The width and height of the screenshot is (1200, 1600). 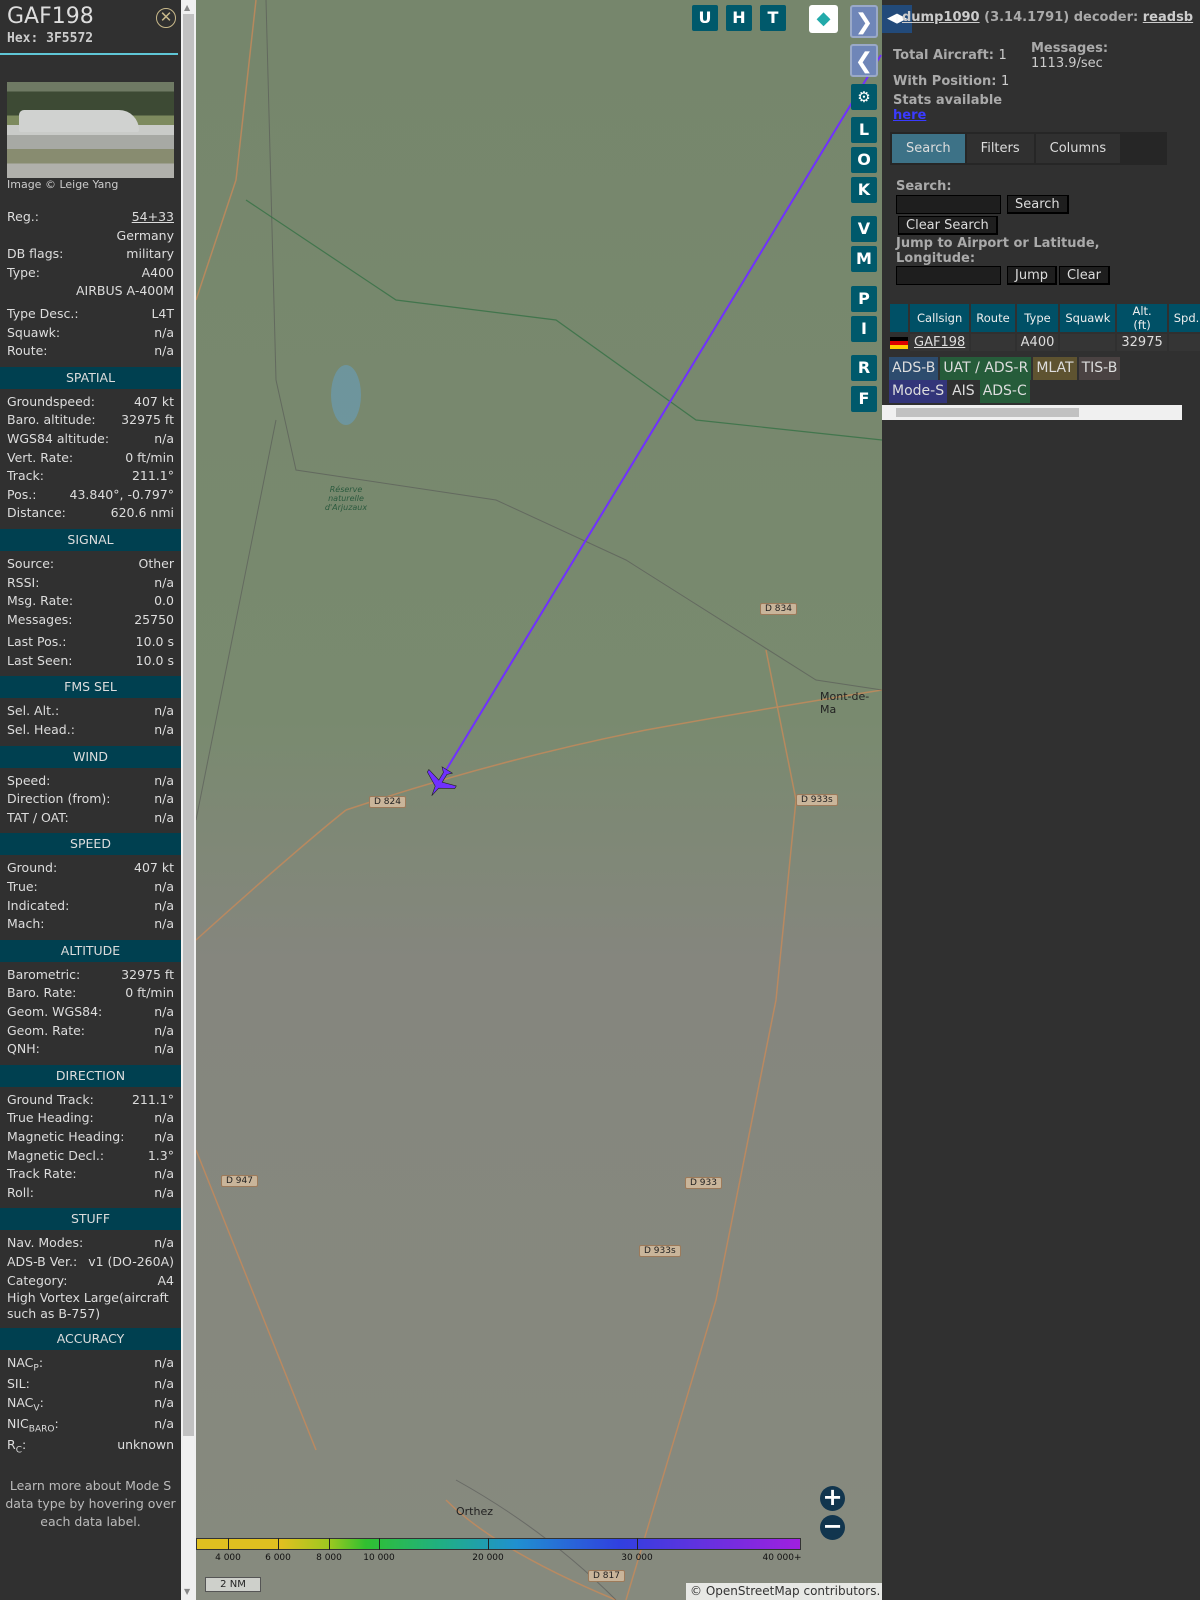 I want to click on info-label: Source:, so click(x=30, y=564).